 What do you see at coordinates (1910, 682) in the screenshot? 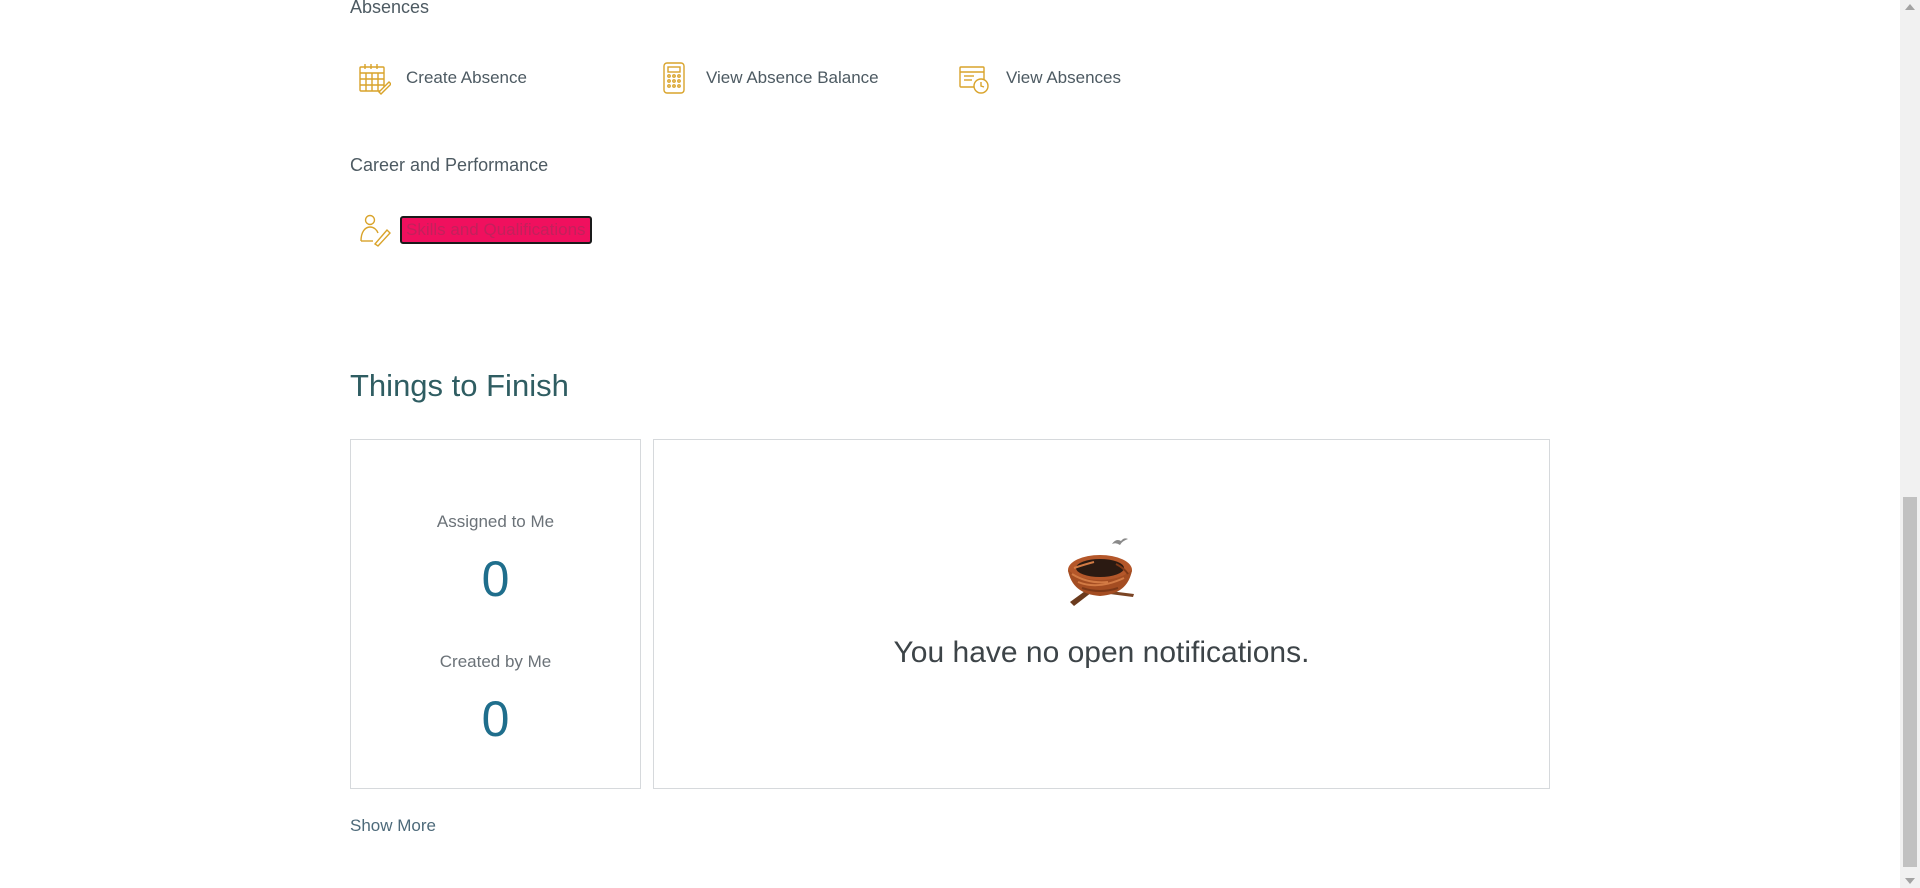
I see `scrollbar-thumb` at bounding box center [1910, 682].